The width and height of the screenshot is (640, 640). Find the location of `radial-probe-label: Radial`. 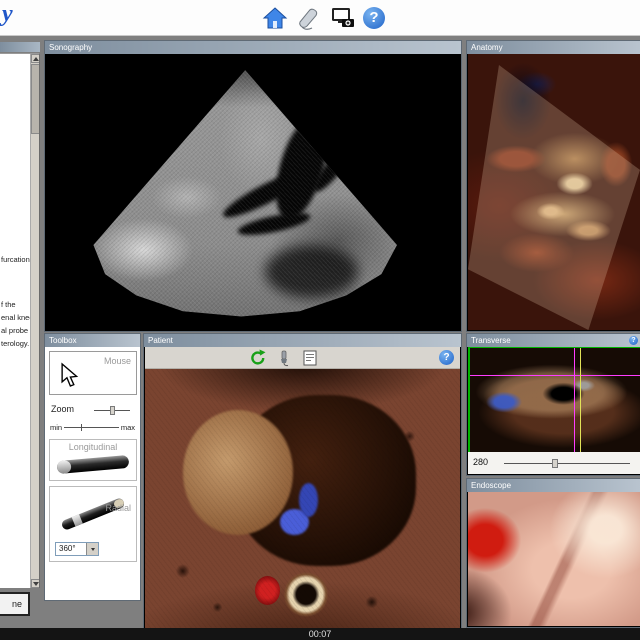

radial-probe-label: Radial is located at coordinates (118, 508).